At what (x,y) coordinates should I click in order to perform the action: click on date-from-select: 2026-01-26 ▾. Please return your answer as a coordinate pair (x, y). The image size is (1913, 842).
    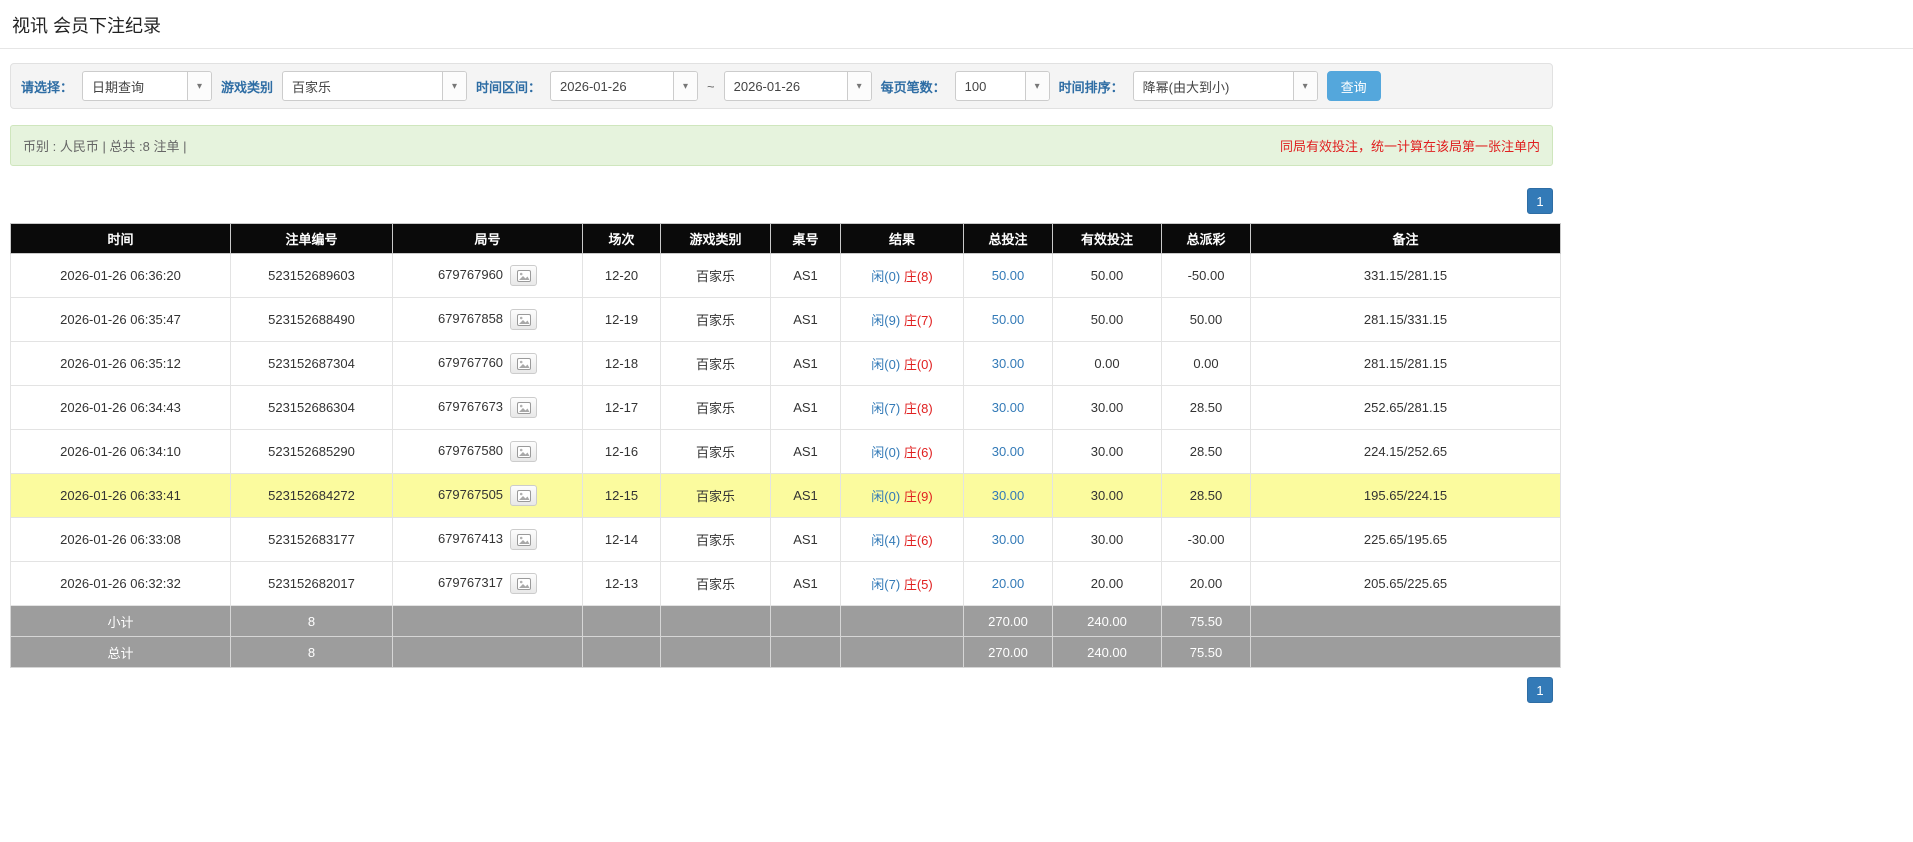
    Looking at the image, I should click on (624, 86).